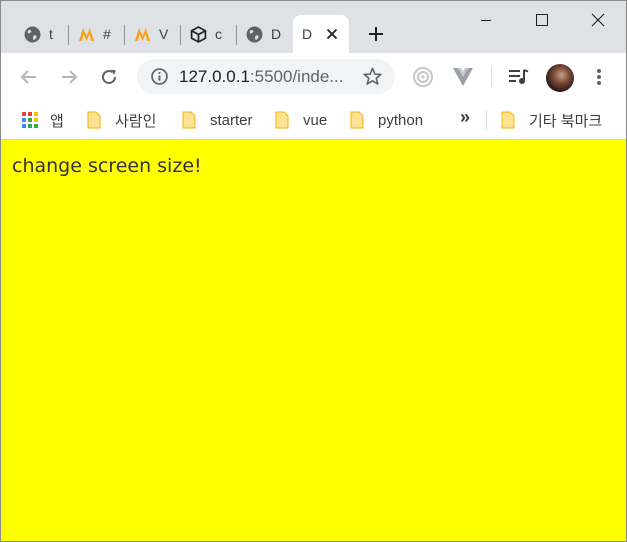 Image resolution: width=627 pixels, height=542 pixels. I want to click on bookmark-label: vue, so click(315, 120).